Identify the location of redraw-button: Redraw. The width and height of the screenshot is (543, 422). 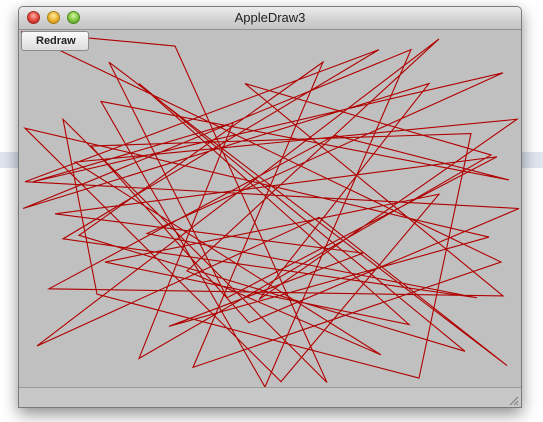
(55, 41).